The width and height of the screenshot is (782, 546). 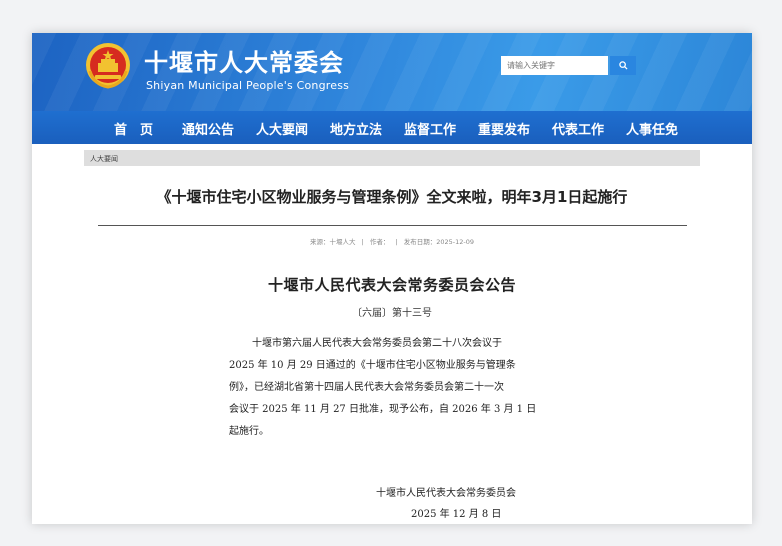 What do you see at coordinates (392, 241) in the screenshot?
I see `article-meta: 来源：十堰人大 | 作者： | 发布日期：2025-12-09` at bounding box center [392, 241].